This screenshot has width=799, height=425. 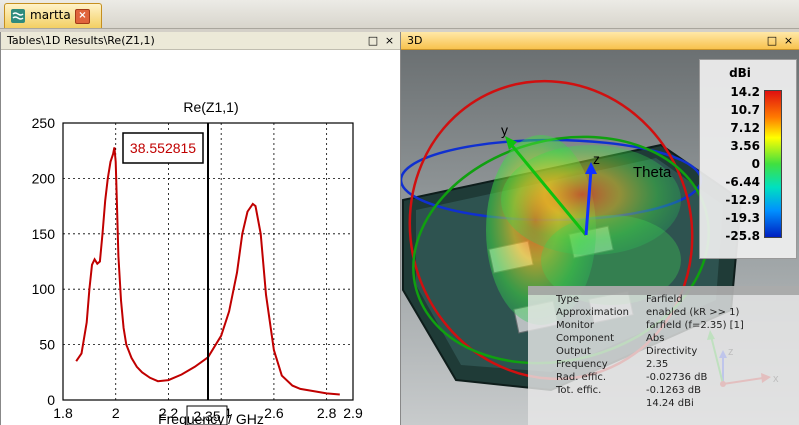 What do you see at coordinates (740, 73) in the screenshot?
I see `legend-unit: dBi` at bounding box center [740, 73].